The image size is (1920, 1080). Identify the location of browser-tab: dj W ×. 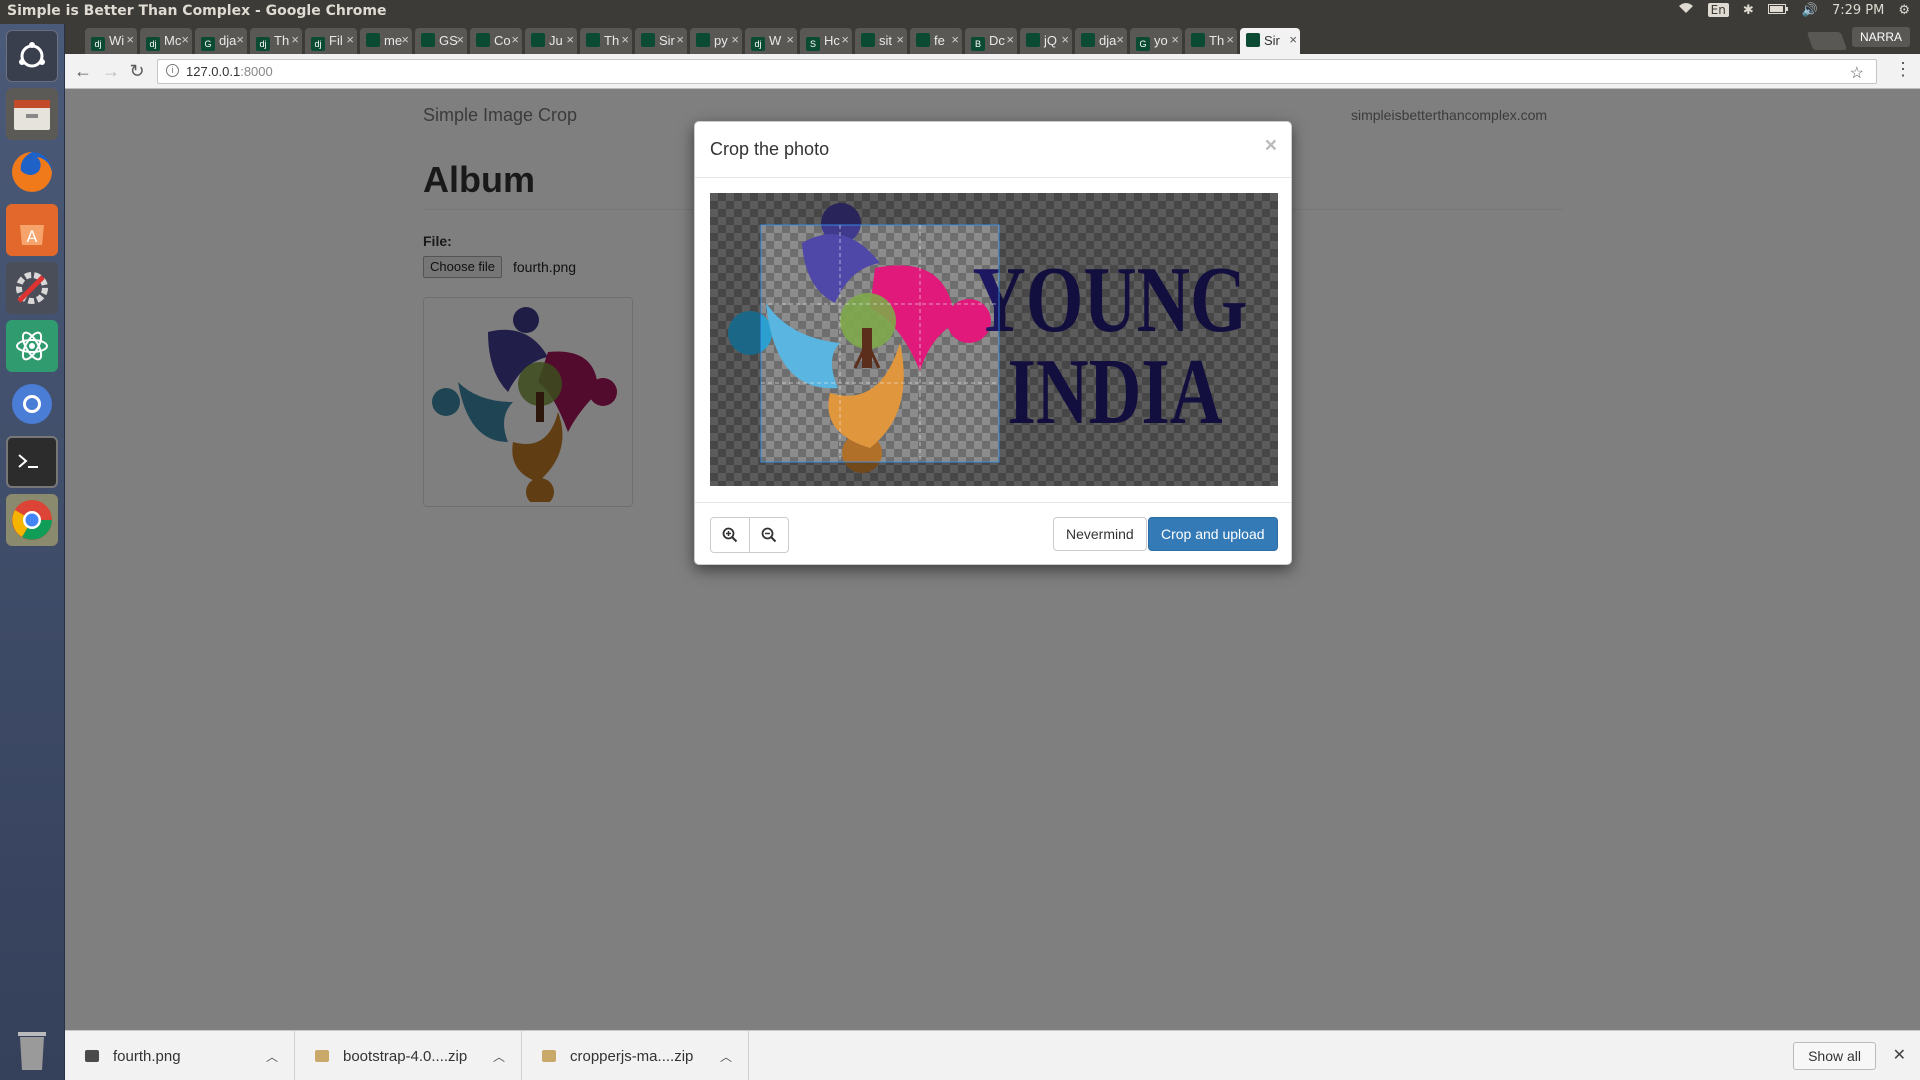
(771, 41).